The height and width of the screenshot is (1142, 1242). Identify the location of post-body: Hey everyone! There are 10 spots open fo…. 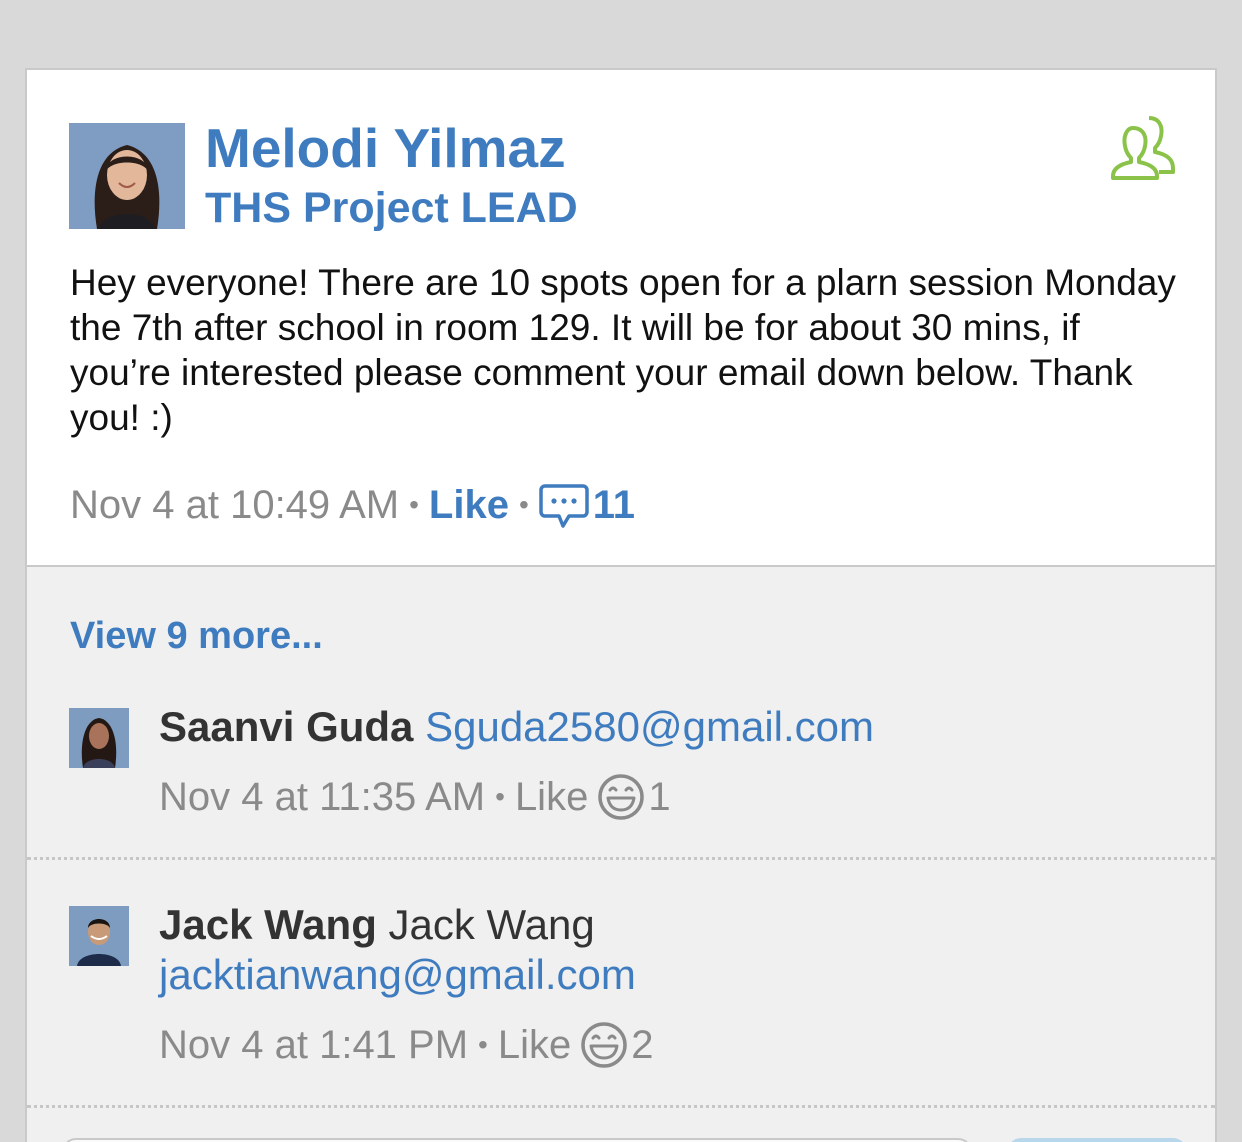
(623, 350).